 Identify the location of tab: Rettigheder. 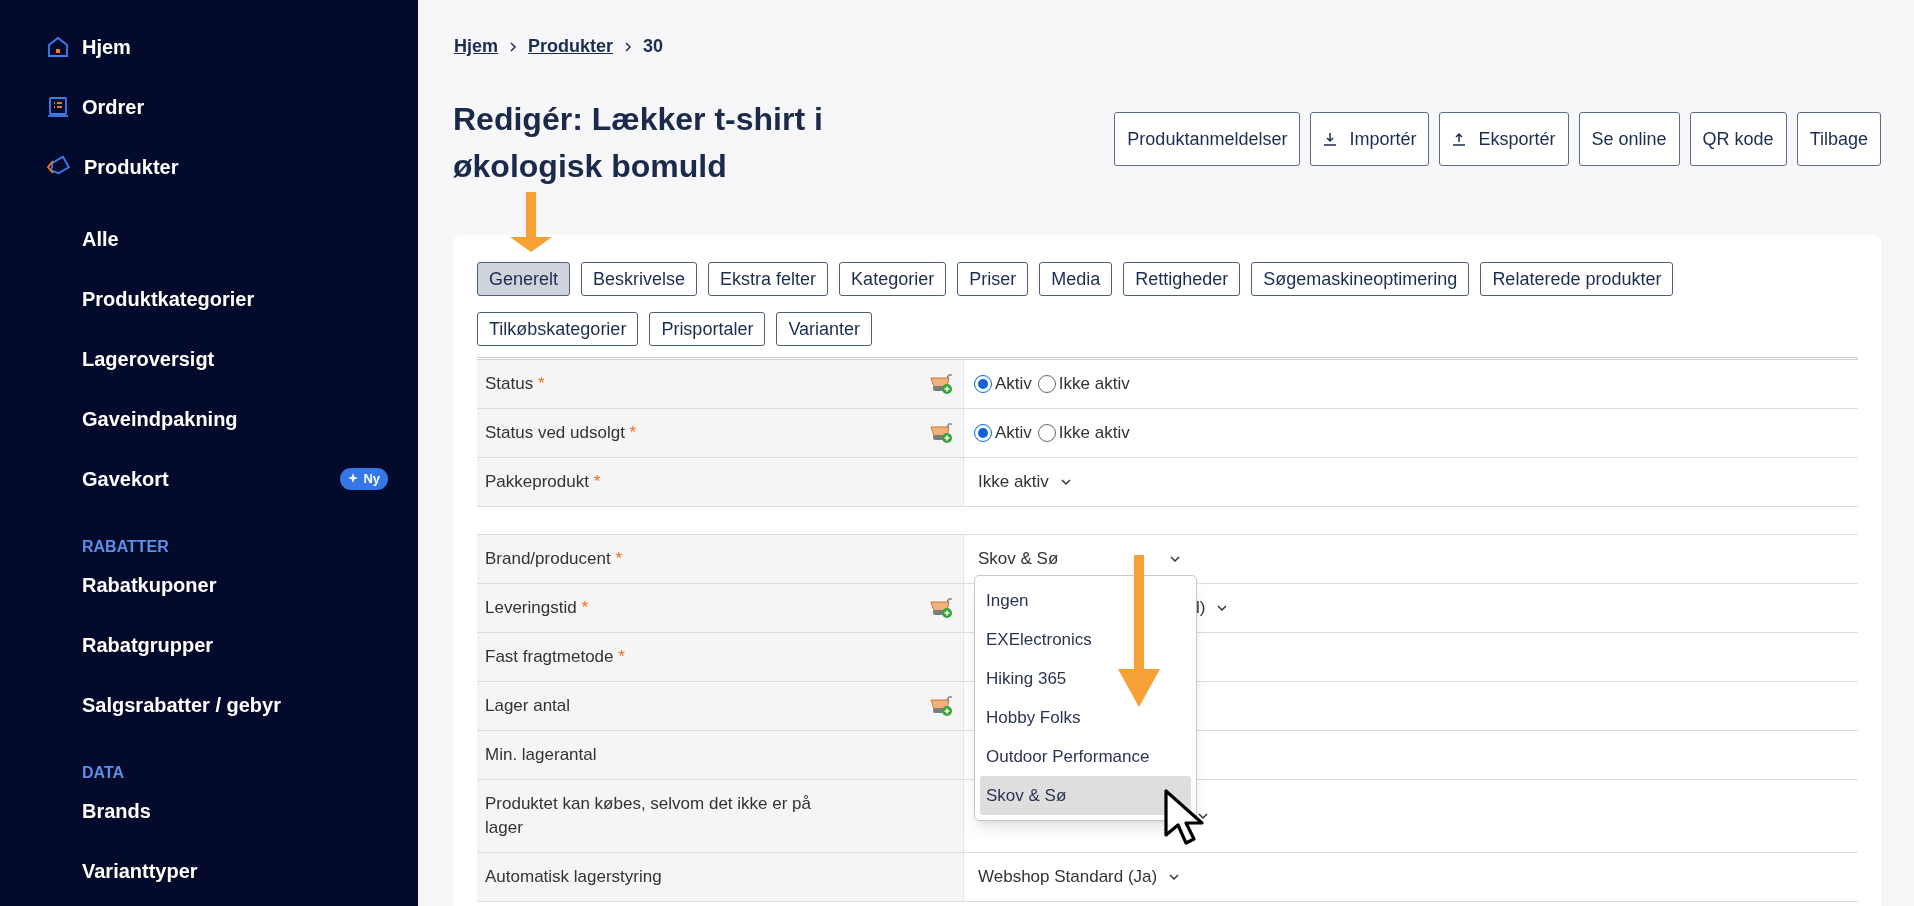
(1182, 279).